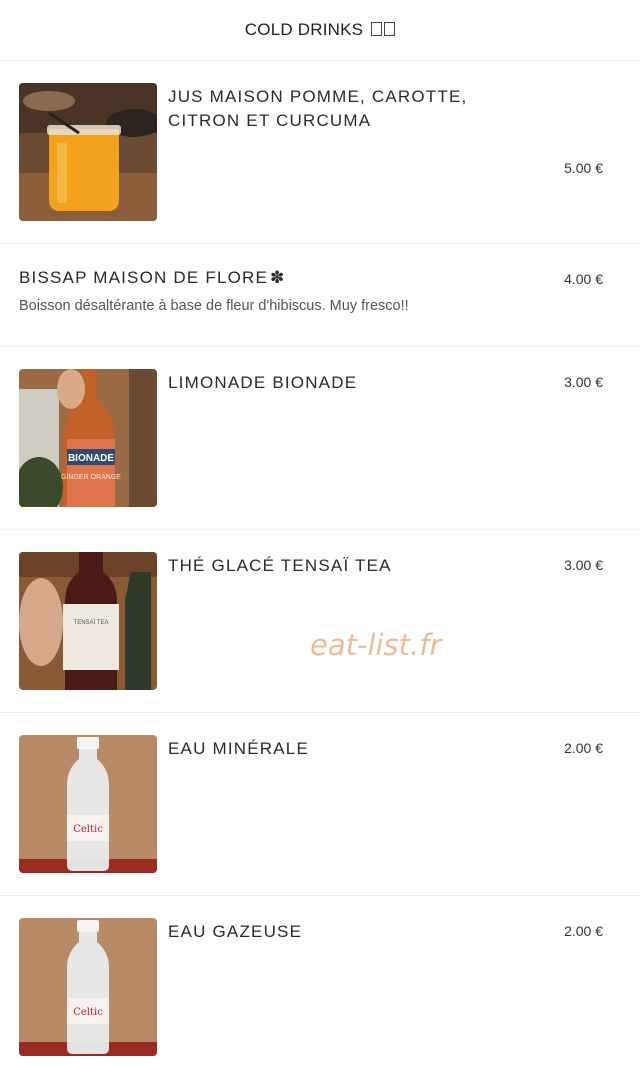  Describe the element at coordinates (304, 29) in the screenshot. I see `category-title: COLD DRINKS` at that location.